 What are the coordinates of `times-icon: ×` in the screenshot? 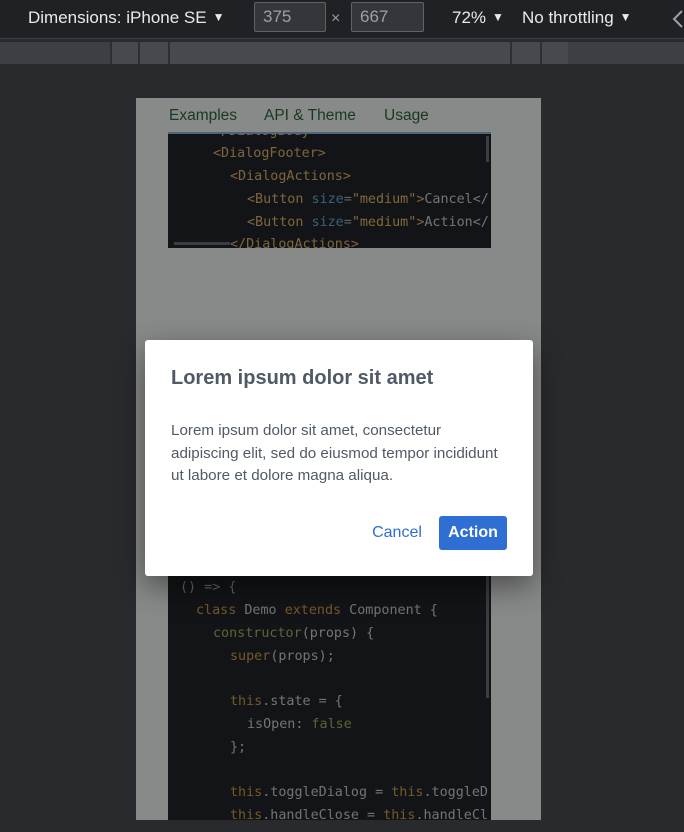 It's located at (336, 18).